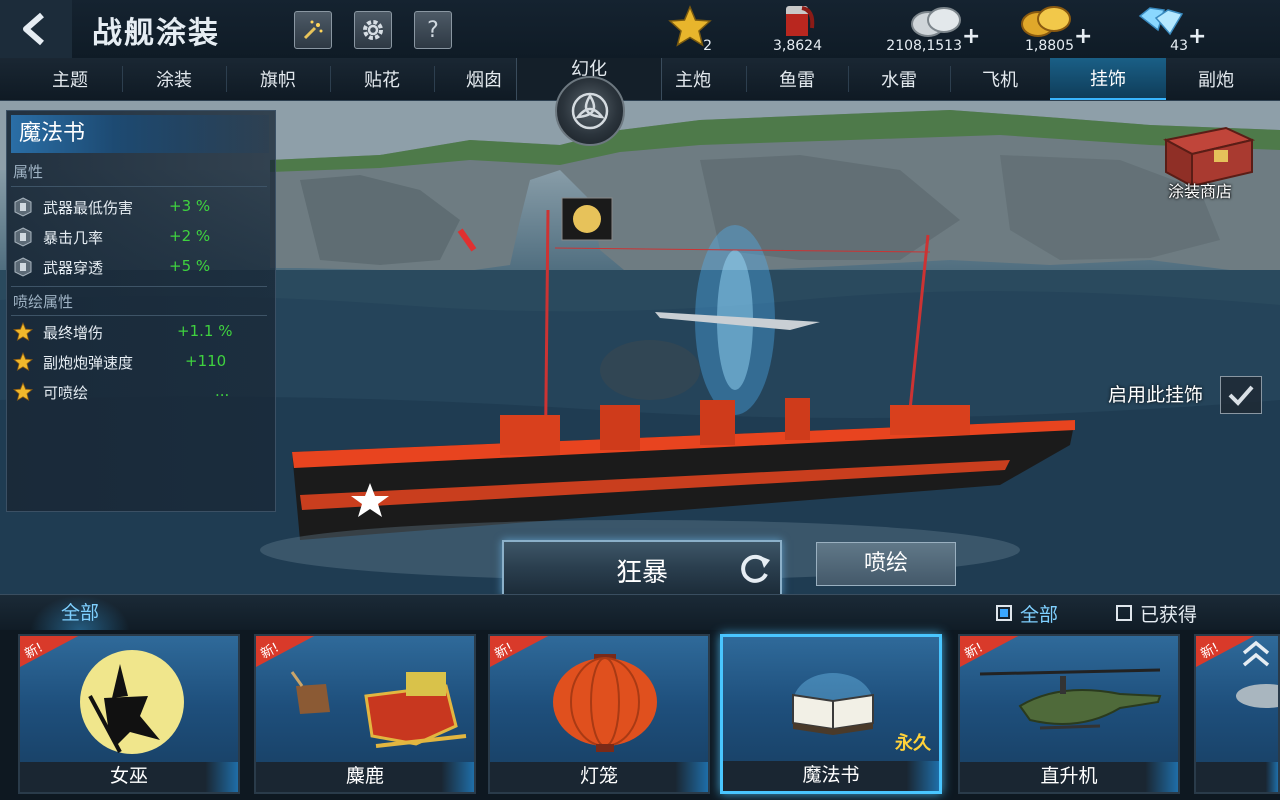  What do you see at coordinates (138, 332) in the screenshot?
I see `spray-attribute-row: 最终增伤 +1.1 %` at bounding box center [138, 332].